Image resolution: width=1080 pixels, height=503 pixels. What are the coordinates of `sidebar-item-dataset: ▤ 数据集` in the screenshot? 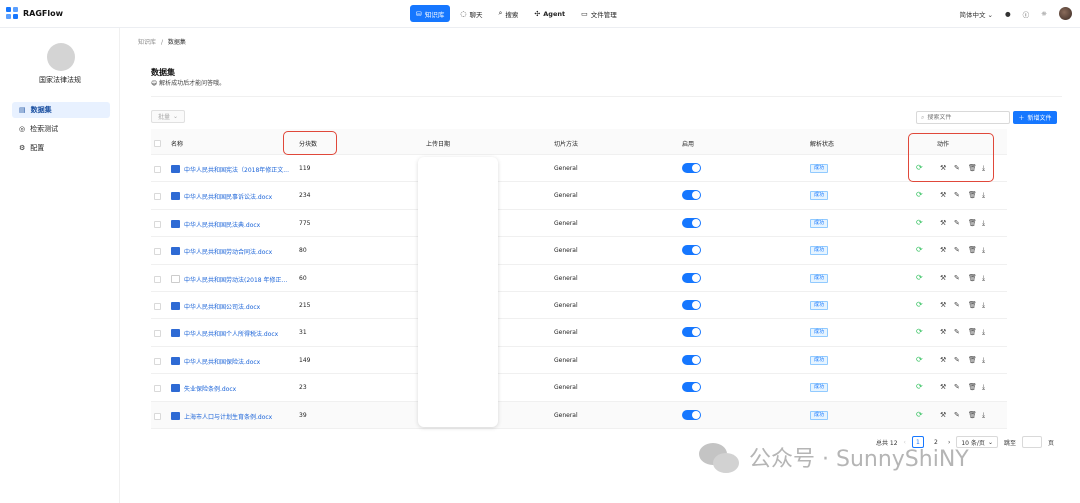 It's located at (61, 110).